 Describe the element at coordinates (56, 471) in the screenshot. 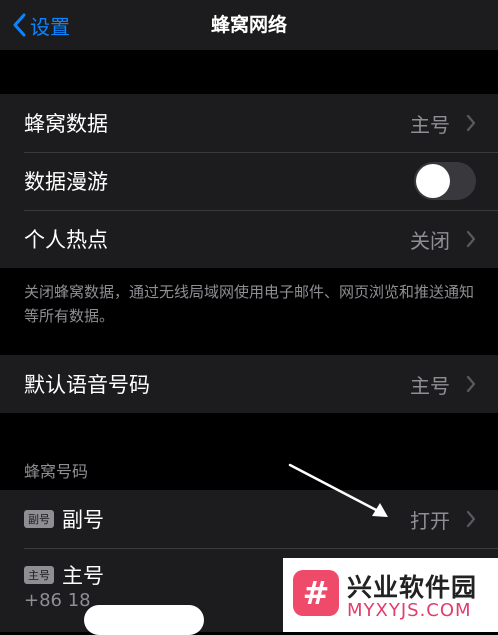

I see `cellular-plans-header: 蜂窝号码` at that location.